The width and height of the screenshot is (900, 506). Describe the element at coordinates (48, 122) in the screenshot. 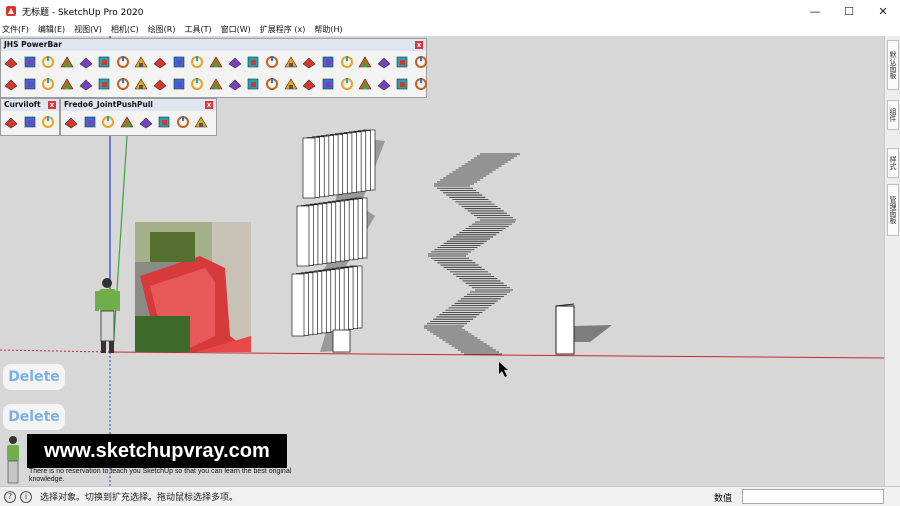

I see `curviloft-tool-3-icon` at that location.